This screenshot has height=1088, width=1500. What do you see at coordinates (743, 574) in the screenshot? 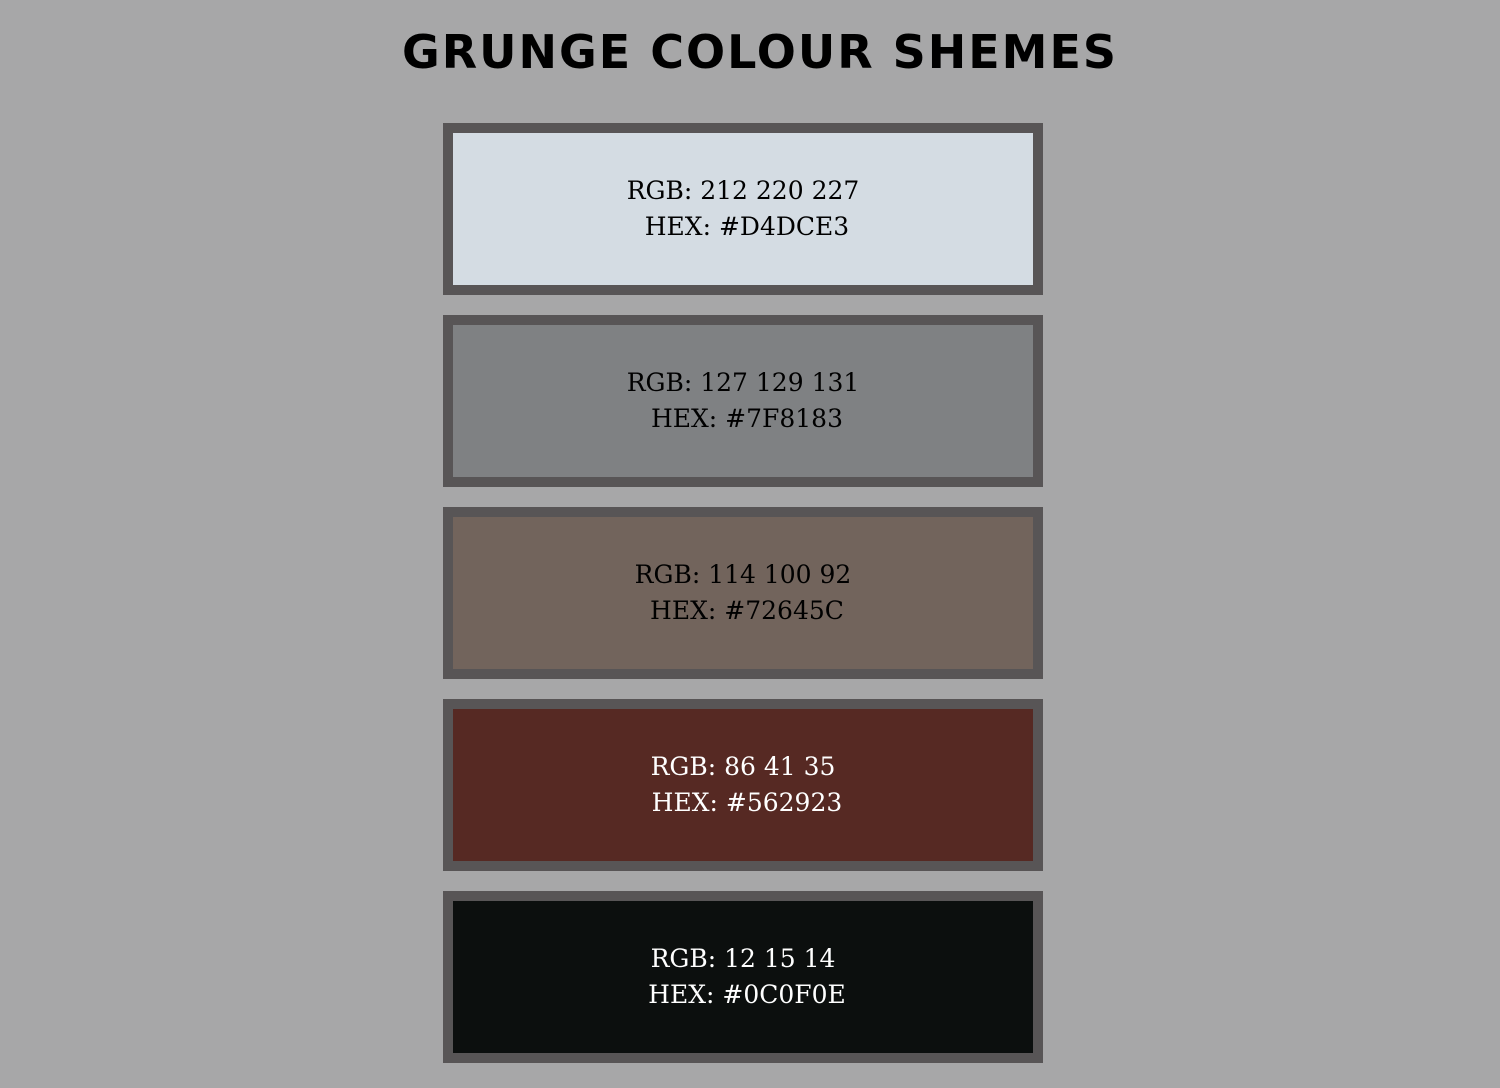
I see `rgb-label: RGB: 114 100 92` at bounding box center [743, 574].